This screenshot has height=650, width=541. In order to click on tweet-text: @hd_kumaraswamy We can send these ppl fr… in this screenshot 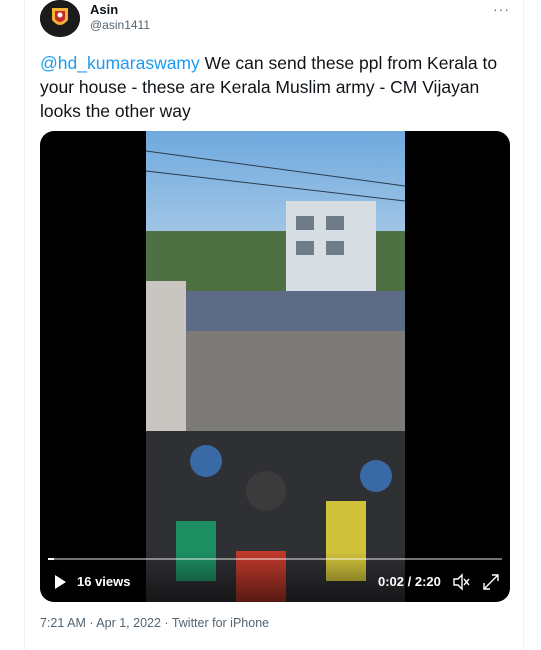, I will do `click(280, 87)`.